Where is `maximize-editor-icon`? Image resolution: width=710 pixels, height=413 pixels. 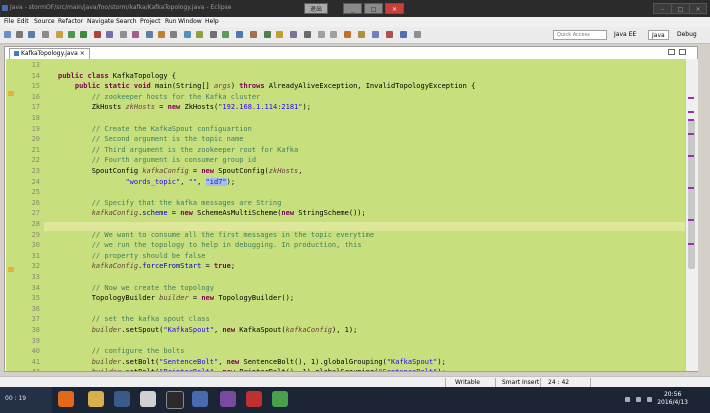 maximize-editor-icon is located at coordinates (682, 52).